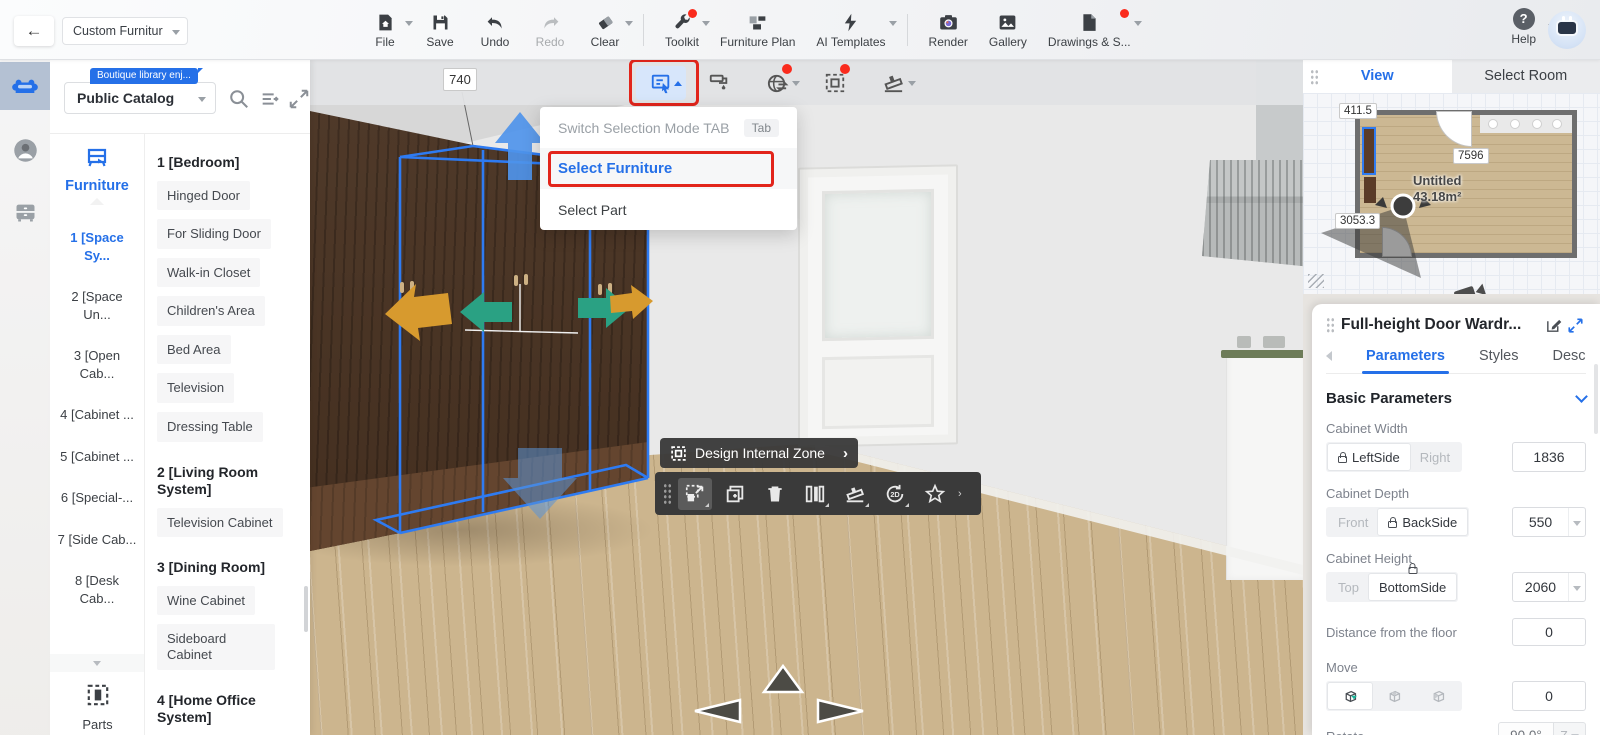 The width and height of the screenshot is (1600, 735). Describe the element at coordinates (1348, 587) in the screenshot. I see `option-top: Top` at that location.